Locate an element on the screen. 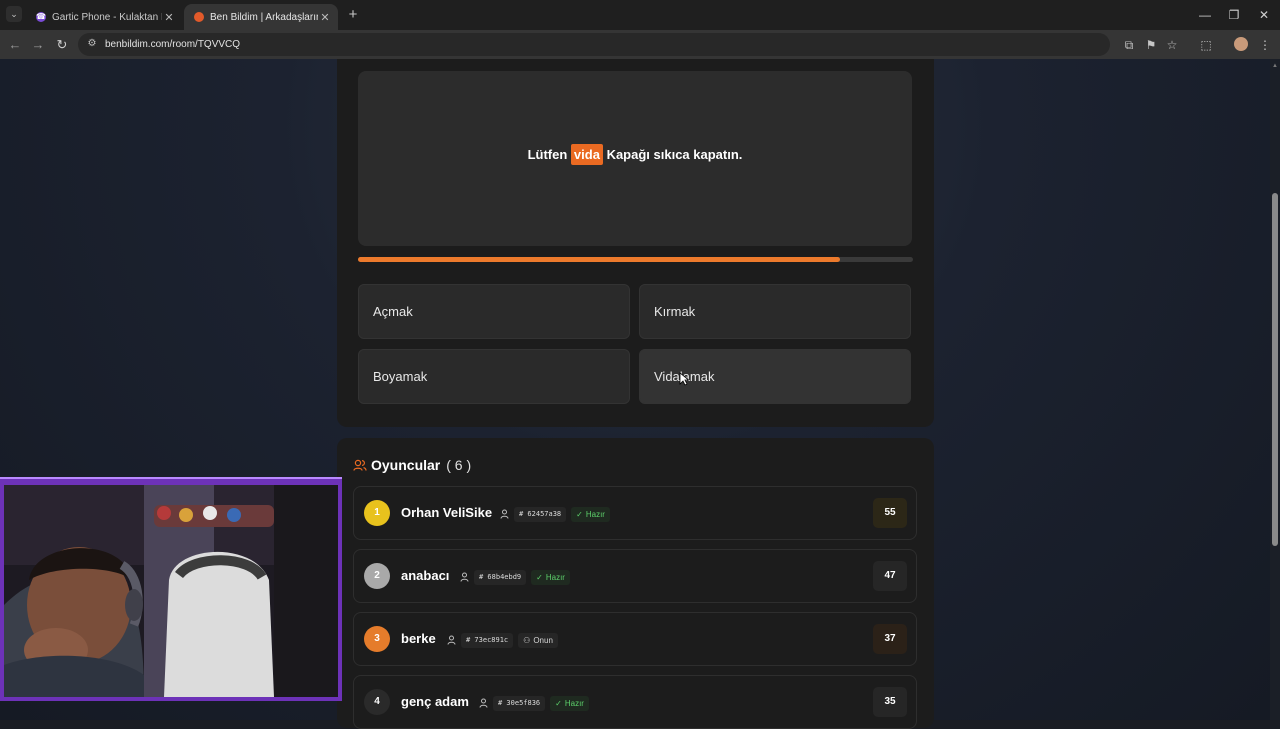 The image size is (1280, 729). timer-progress-bar is located at coordinates (635, 259).